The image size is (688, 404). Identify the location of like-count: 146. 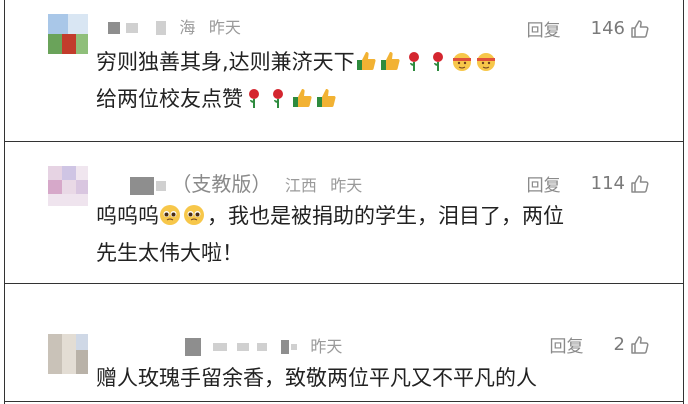
(607, 28).